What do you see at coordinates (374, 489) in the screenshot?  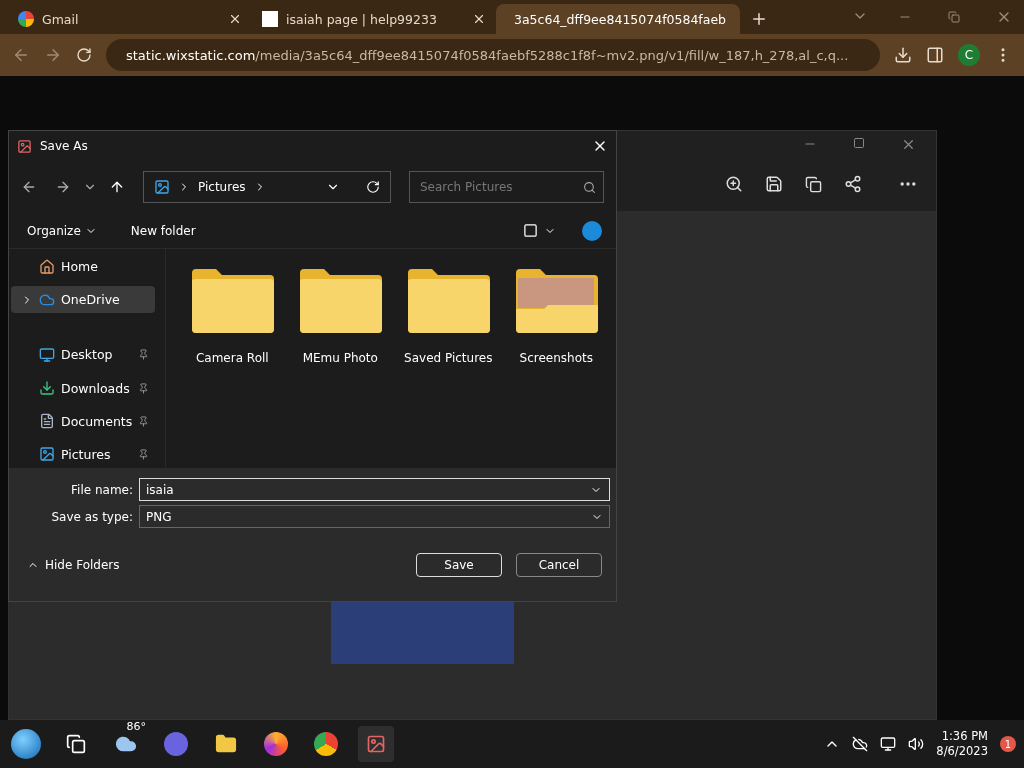 I see `file-name-field: isaia` at bounding box center [374, 489].